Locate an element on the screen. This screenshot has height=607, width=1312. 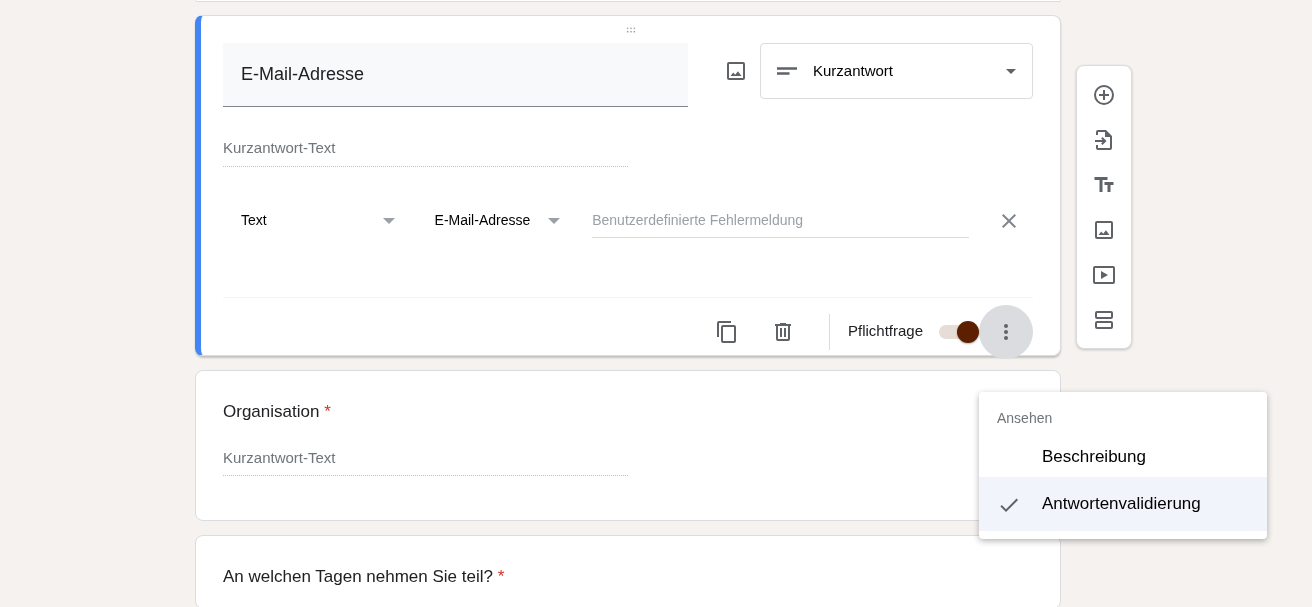
menu-item: Beschreibung is located at coordinates (1123, 457).